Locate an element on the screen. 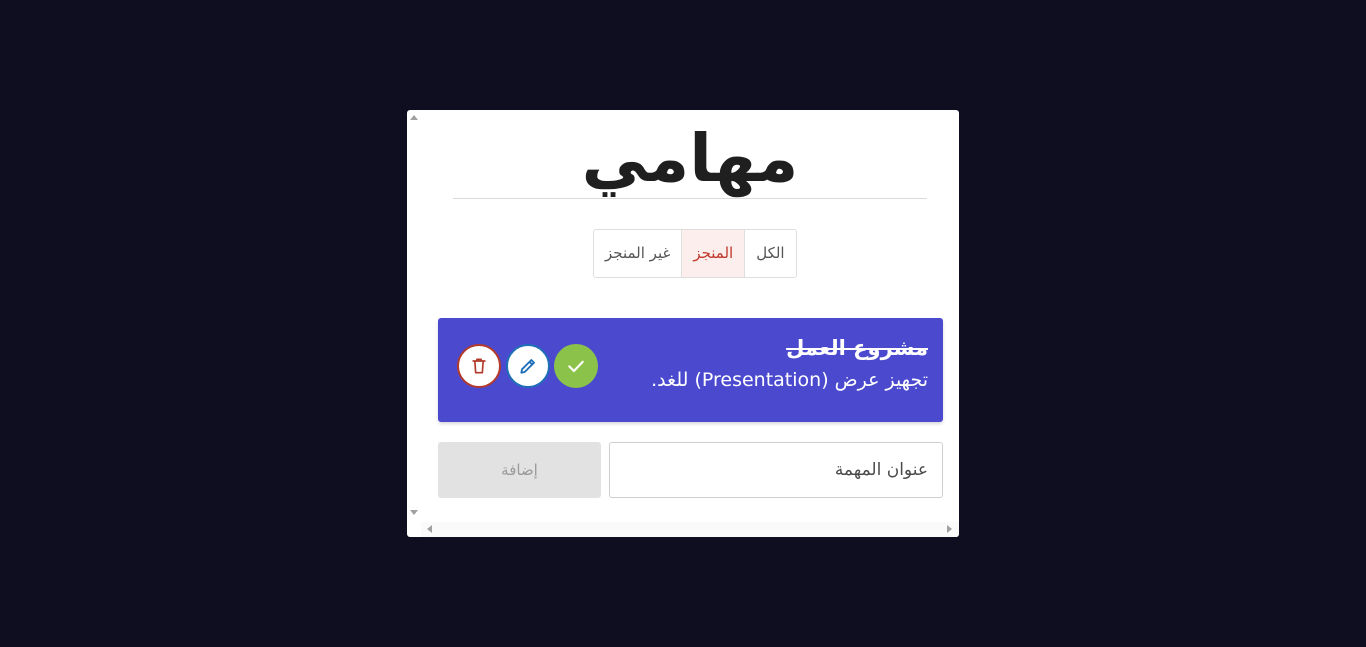 This screenshot has width=1366, height=647. task-description: تجهيز عرض (Presentation) للغد. is located at coordinates (789, 380).